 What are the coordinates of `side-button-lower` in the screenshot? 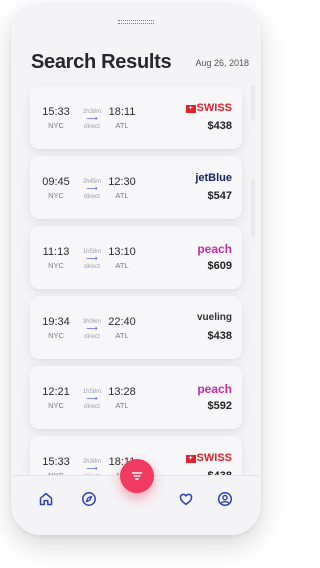 It's located at (253, 208).